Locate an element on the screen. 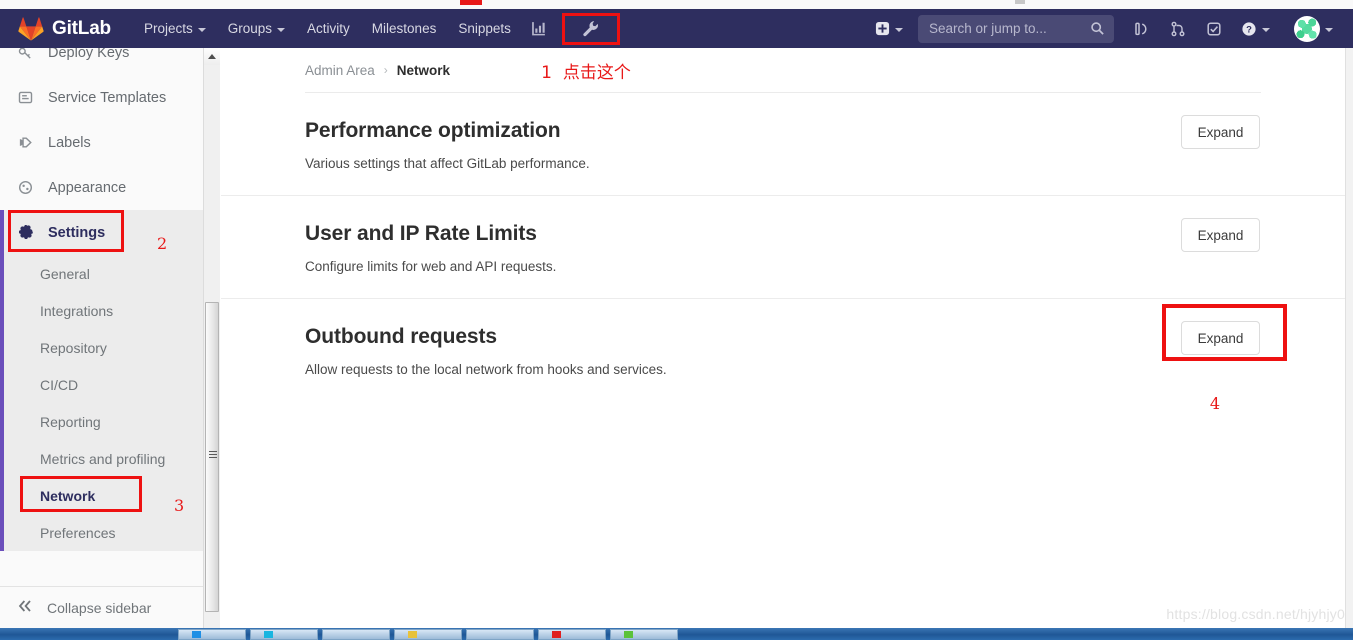  annotation-3: 3 is located at coordinates (179, 505).